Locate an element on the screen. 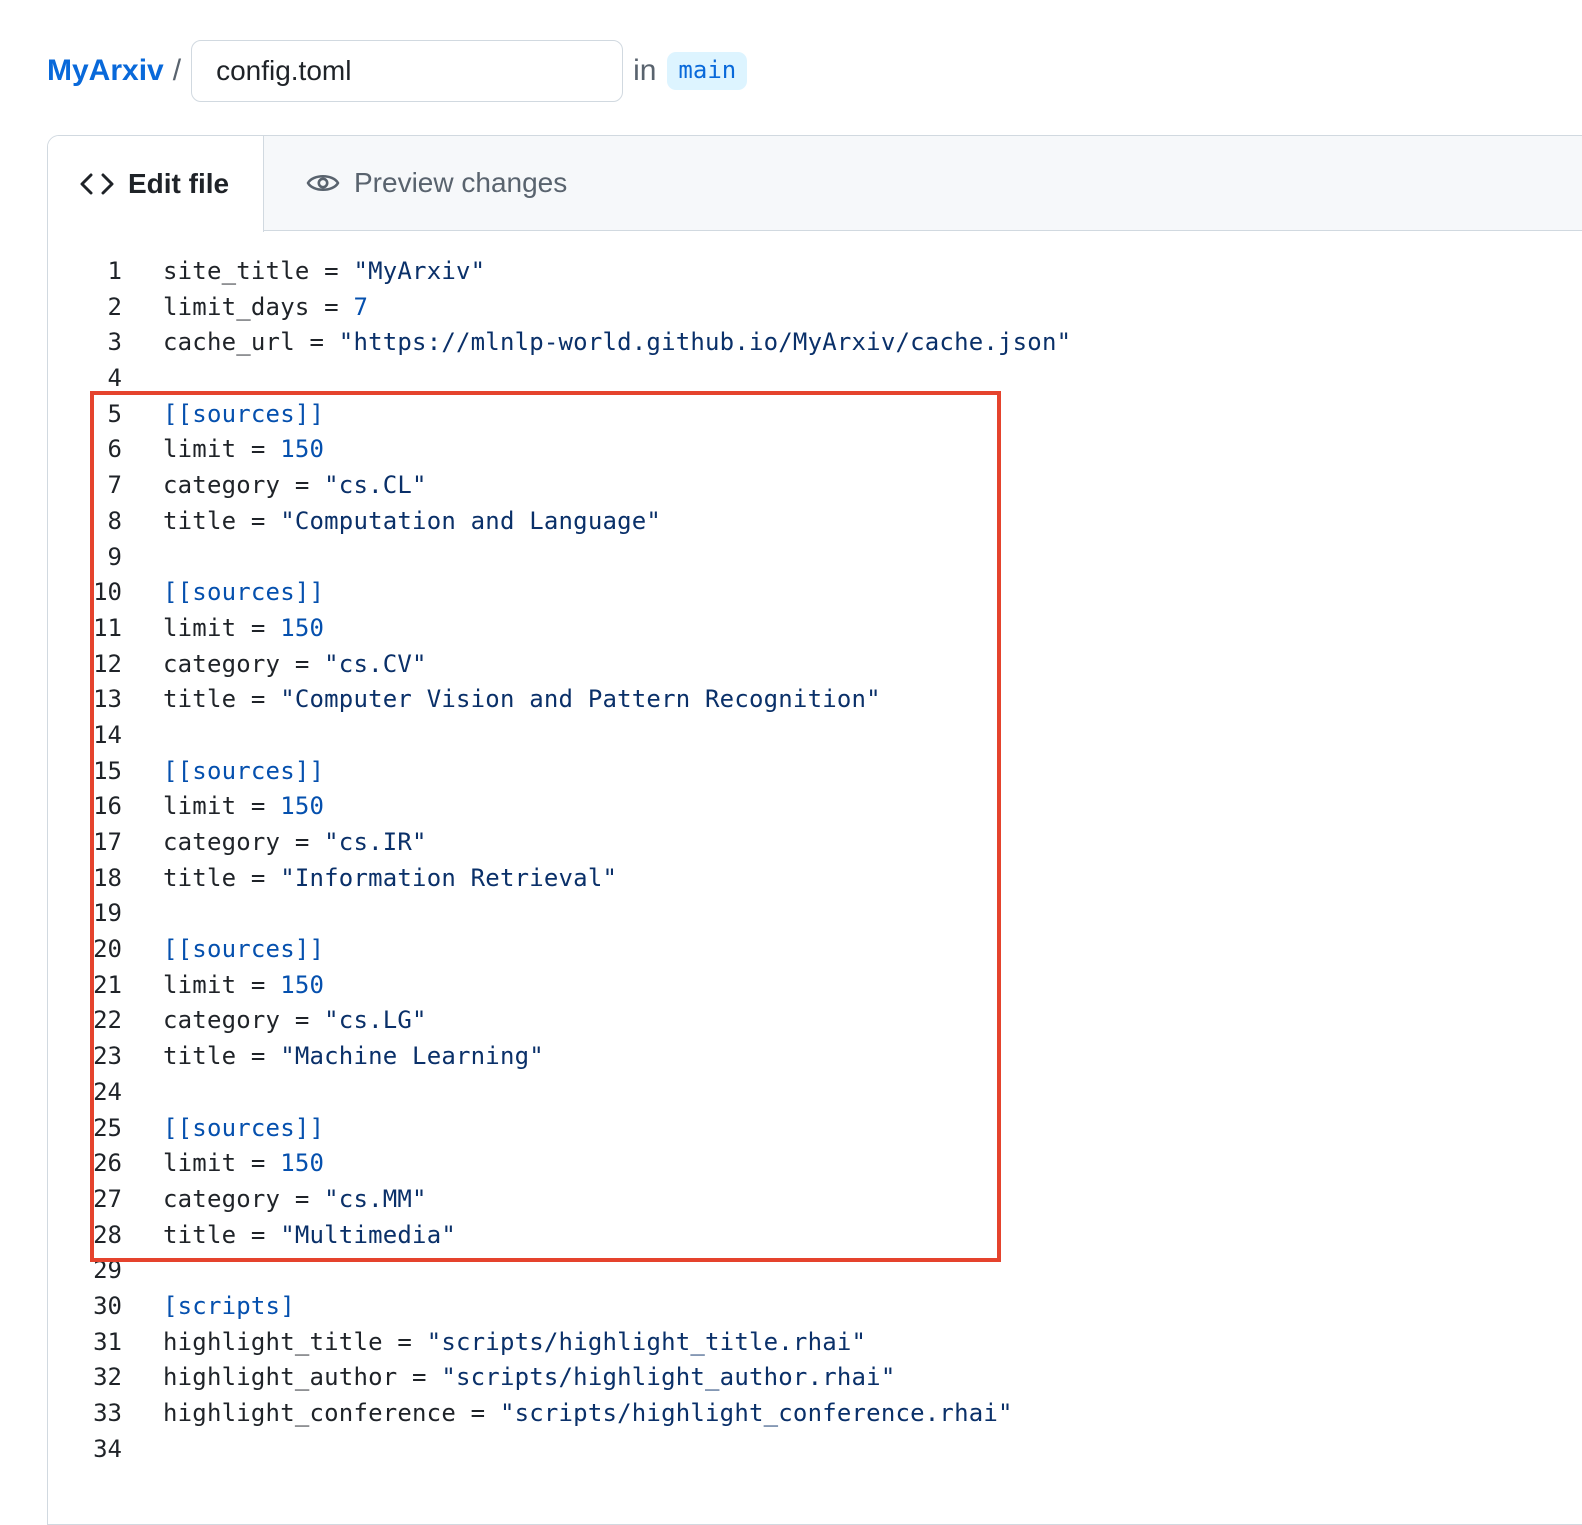 The width and height of the screenshot is (1582, 1525). code-line: 24 is located at coordinates (815, 1093).